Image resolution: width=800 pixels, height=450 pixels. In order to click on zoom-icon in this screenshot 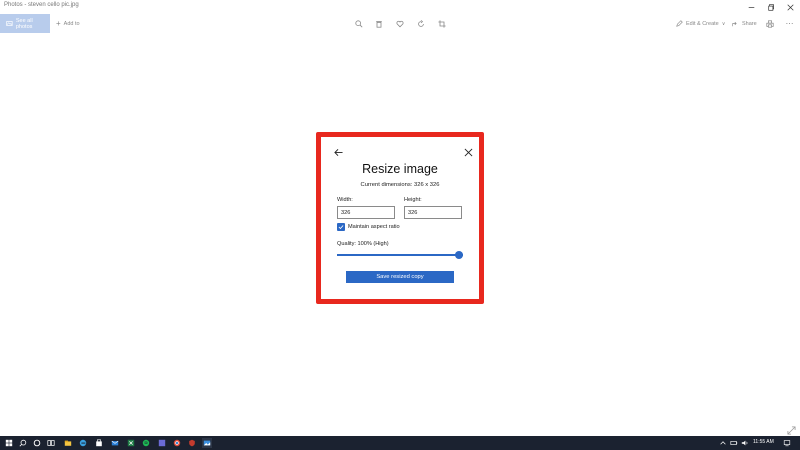, I will do `click(358, 23)`.